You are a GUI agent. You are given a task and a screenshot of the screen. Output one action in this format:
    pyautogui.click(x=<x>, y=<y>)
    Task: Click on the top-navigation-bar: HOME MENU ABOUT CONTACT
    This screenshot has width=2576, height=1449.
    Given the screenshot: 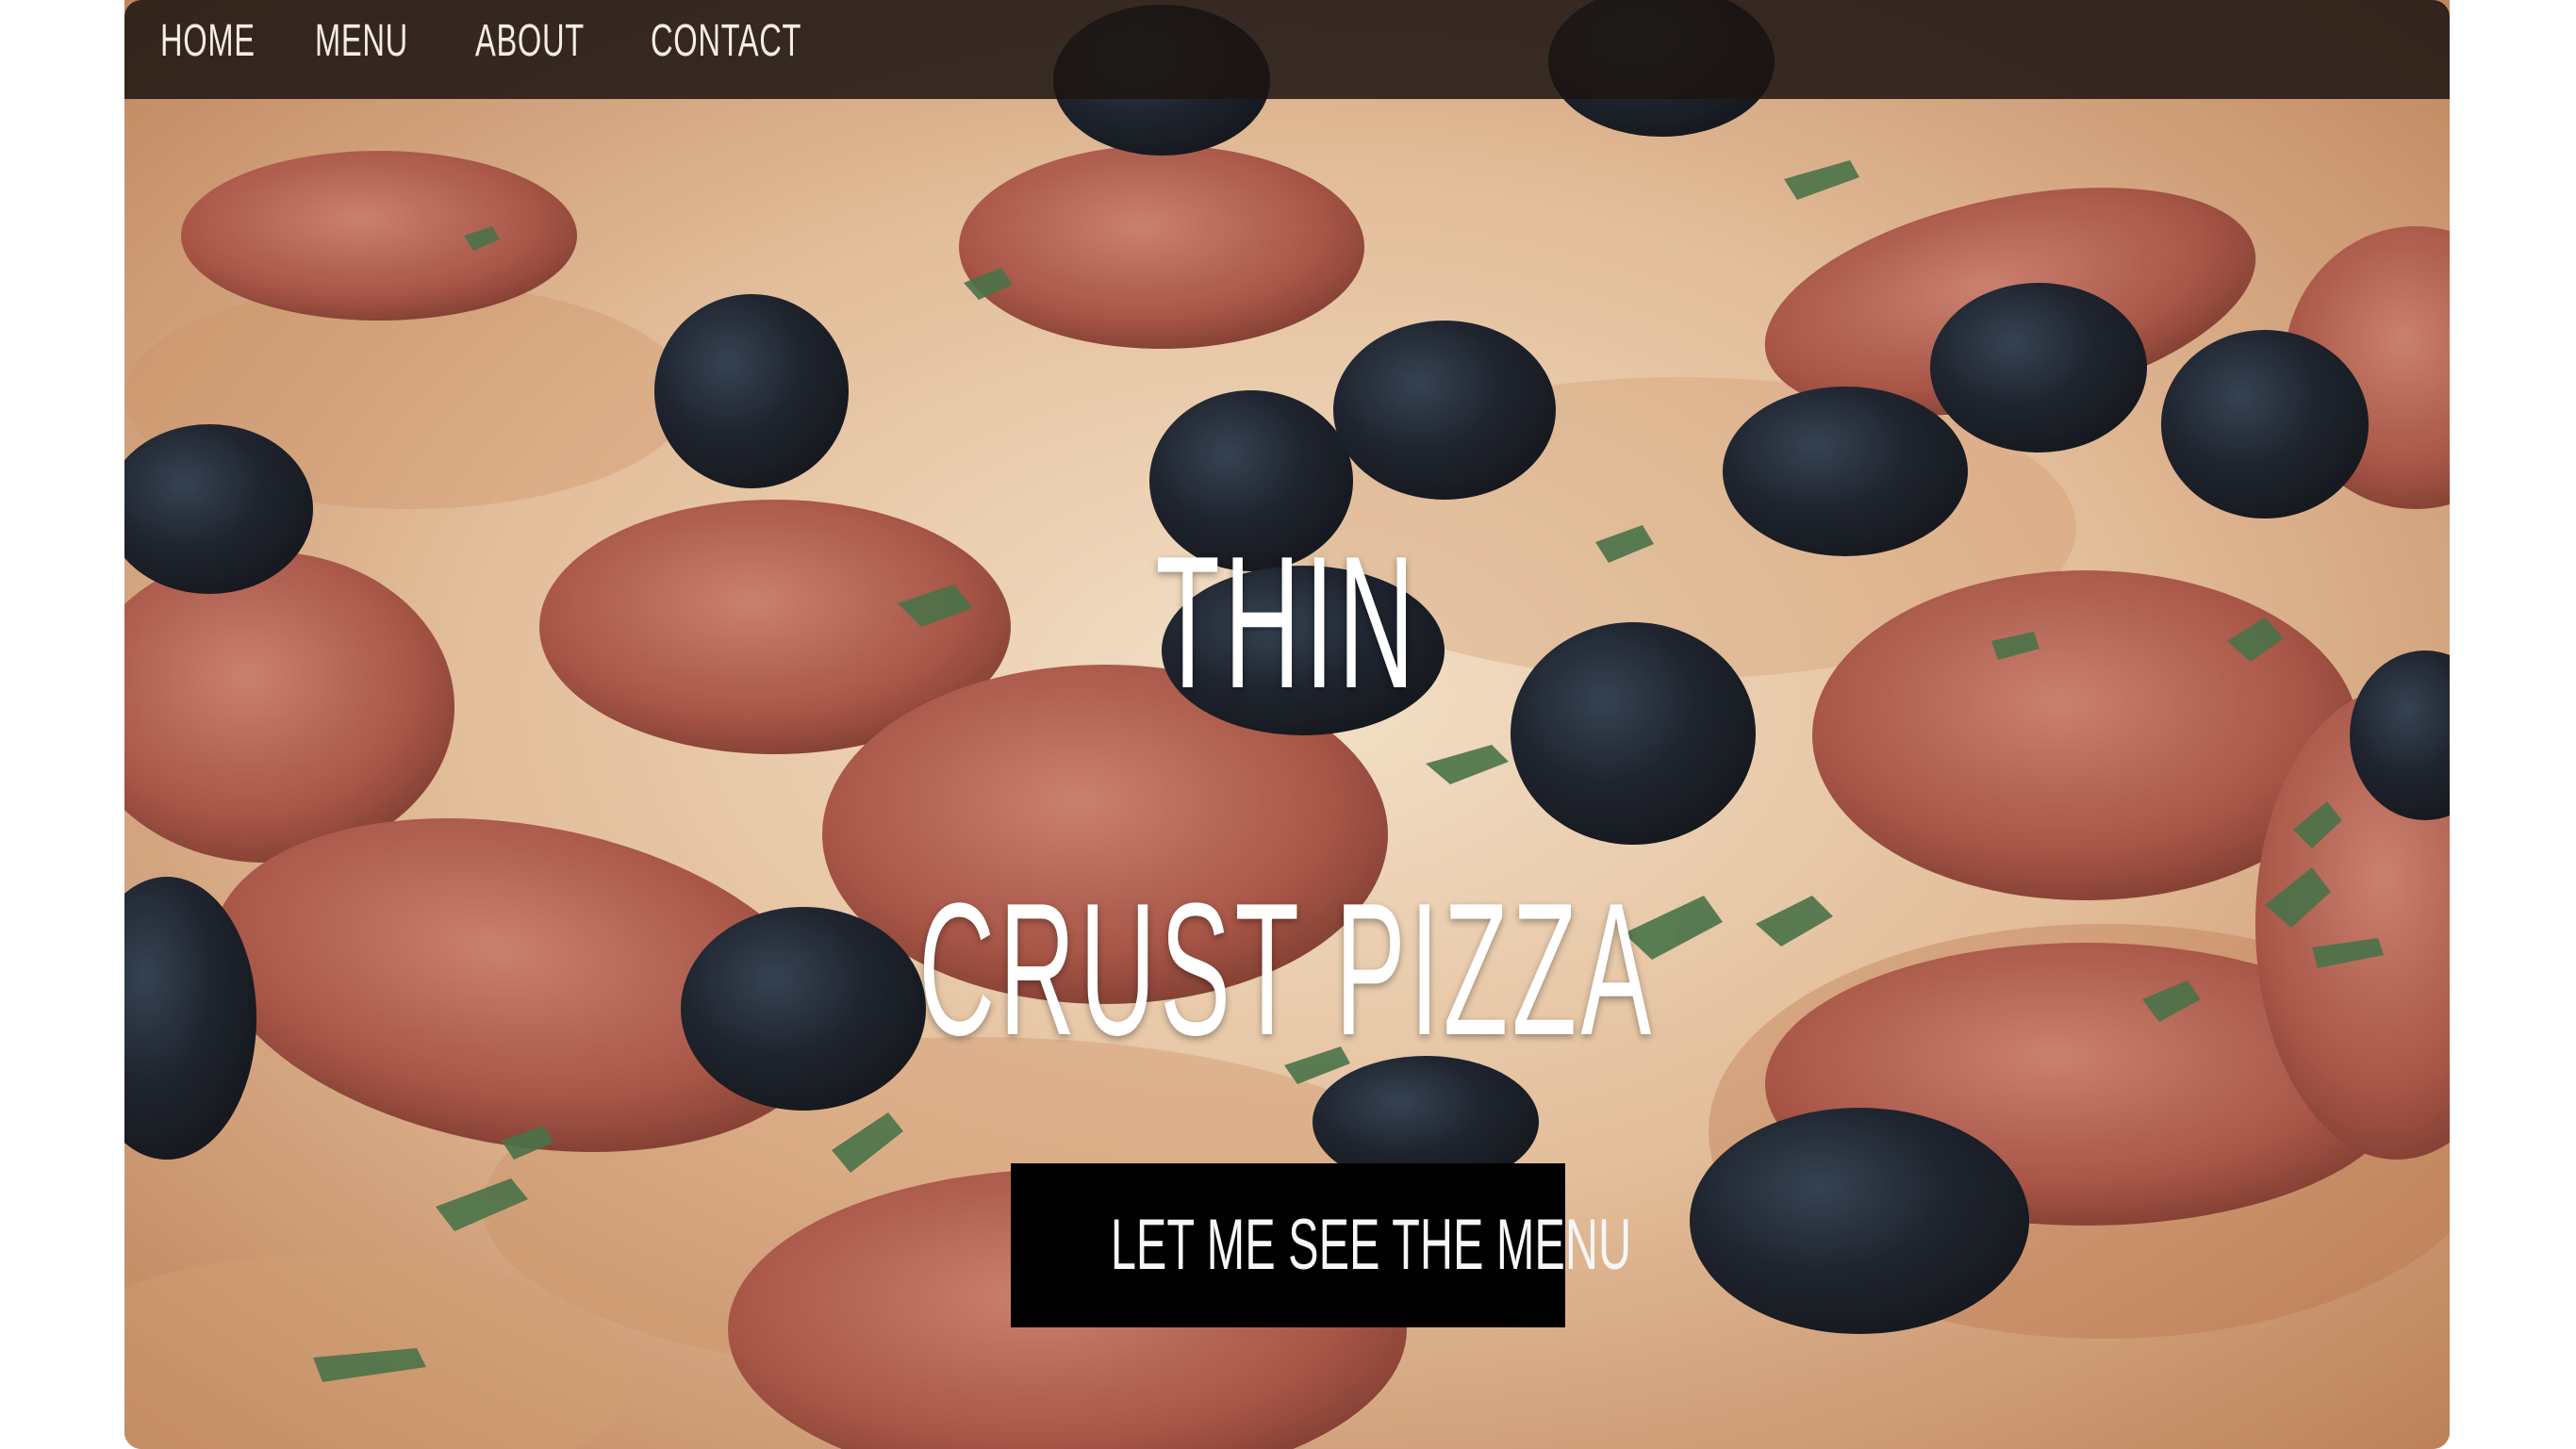 What is the action you would take?
    pyautogui.click(x=1287, y=49)
    